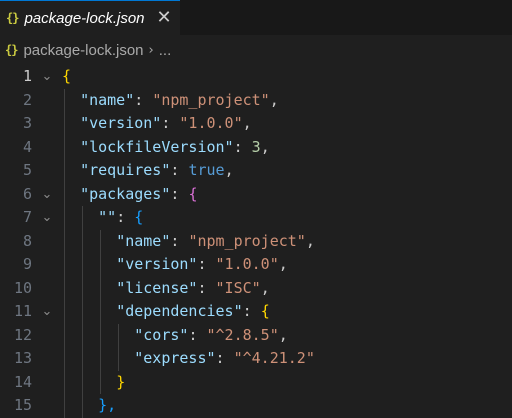 The image size is (512, 418). What do you see at coordinates (157, 146) in the screenshot?
I see `json-key: "lockfileVersion"` at bounding box center [157, 146].